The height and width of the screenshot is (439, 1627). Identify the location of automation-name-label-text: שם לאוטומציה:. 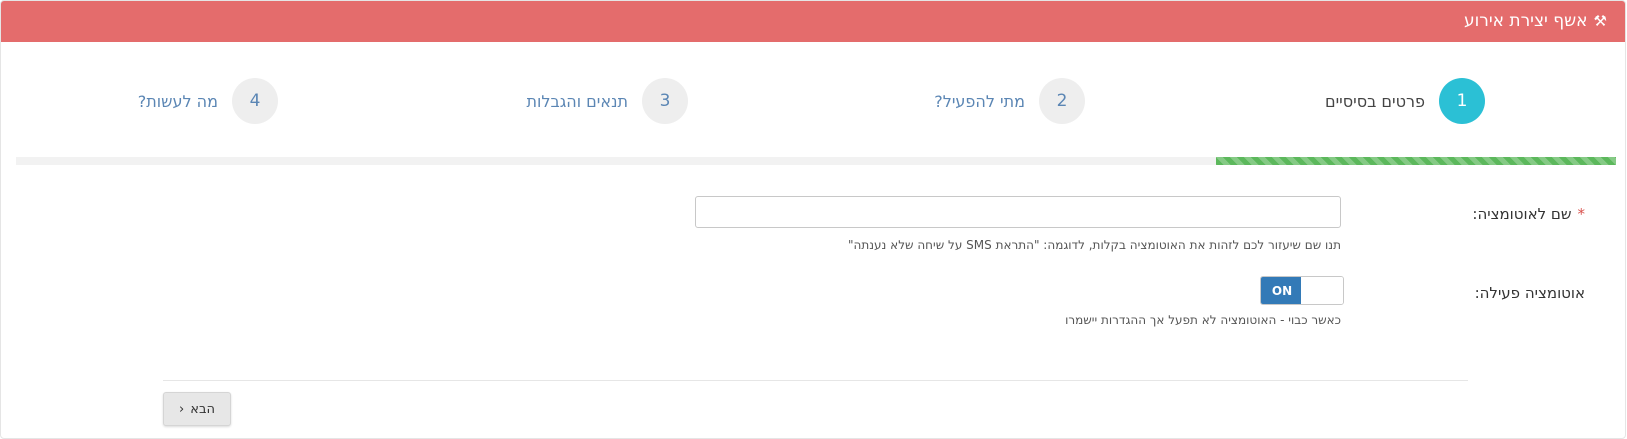
(1522, 214).